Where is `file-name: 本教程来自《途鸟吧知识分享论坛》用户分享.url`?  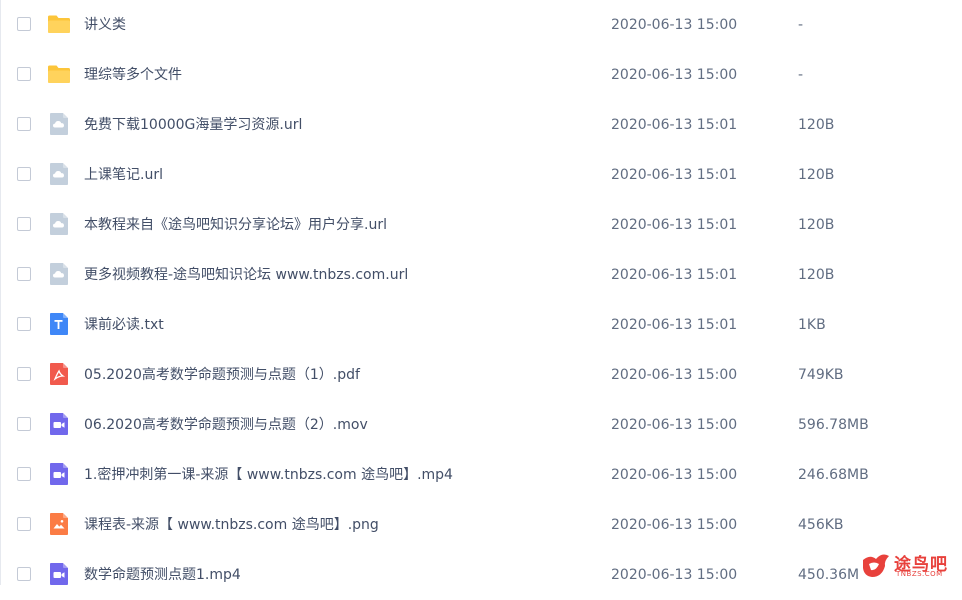
file-name: 本教程来自《途鸟吧知识分享论坛》用户分享.url is located at coordinates (235, 225).